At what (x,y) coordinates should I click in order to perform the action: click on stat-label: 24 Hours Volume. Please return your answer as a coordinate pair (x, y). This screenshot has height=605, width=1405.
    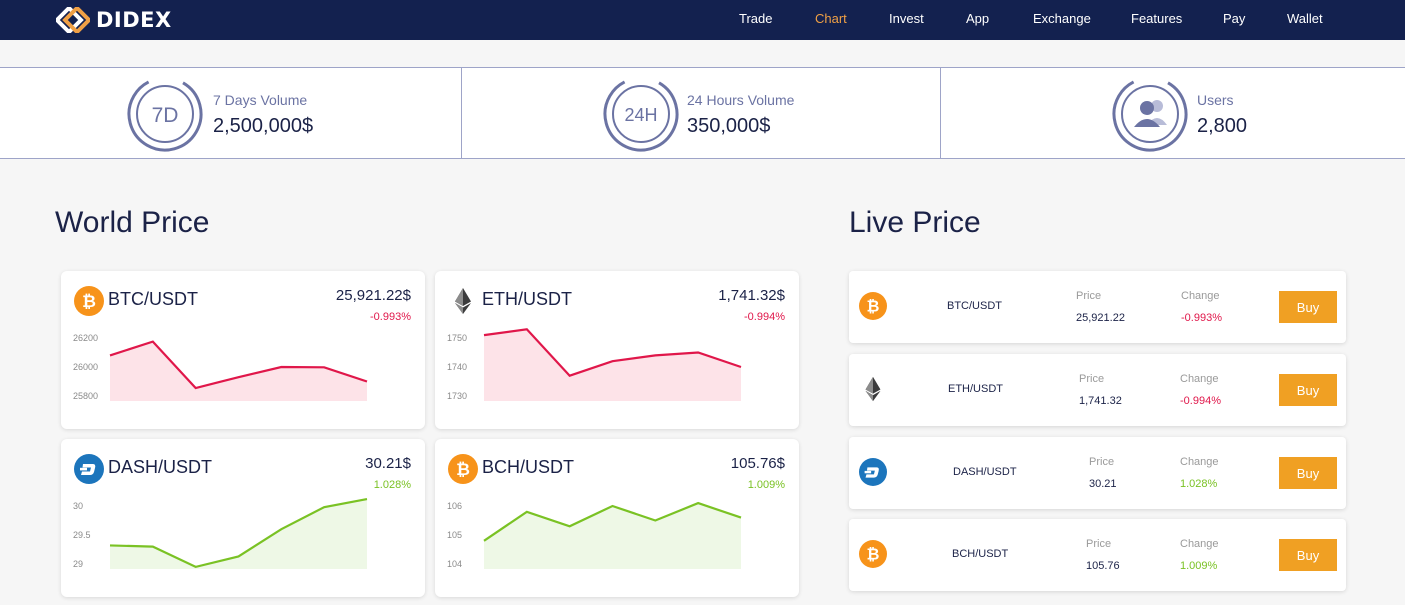
    Looking at the image, I should click on (741, 100).